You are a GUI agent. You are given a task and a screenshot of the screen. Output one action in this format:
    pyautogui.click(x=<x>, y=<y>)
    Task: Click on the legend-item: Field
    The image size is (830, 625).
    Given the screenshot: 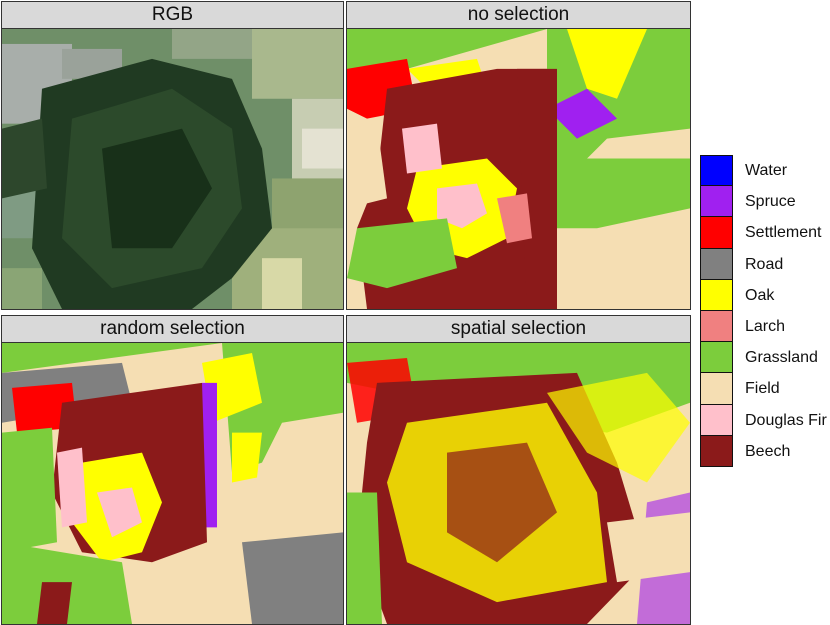 What is the action you would take?
    pyautogui.click(x=765, y=389)
    